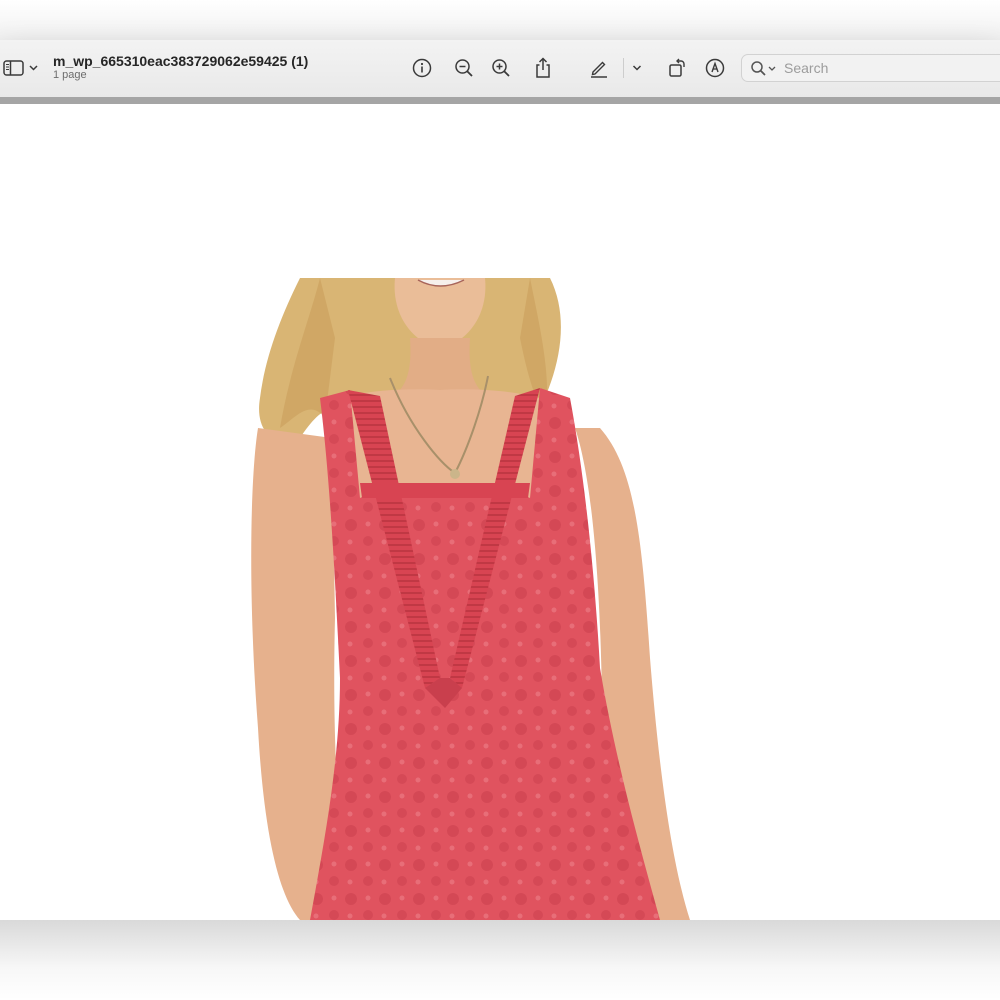 The height and width of the screenshot is (1000, 1000). What do you see at coordinates (763, 68) in the screenshot?
I see `search-icon` at bounding box center [763, 68].